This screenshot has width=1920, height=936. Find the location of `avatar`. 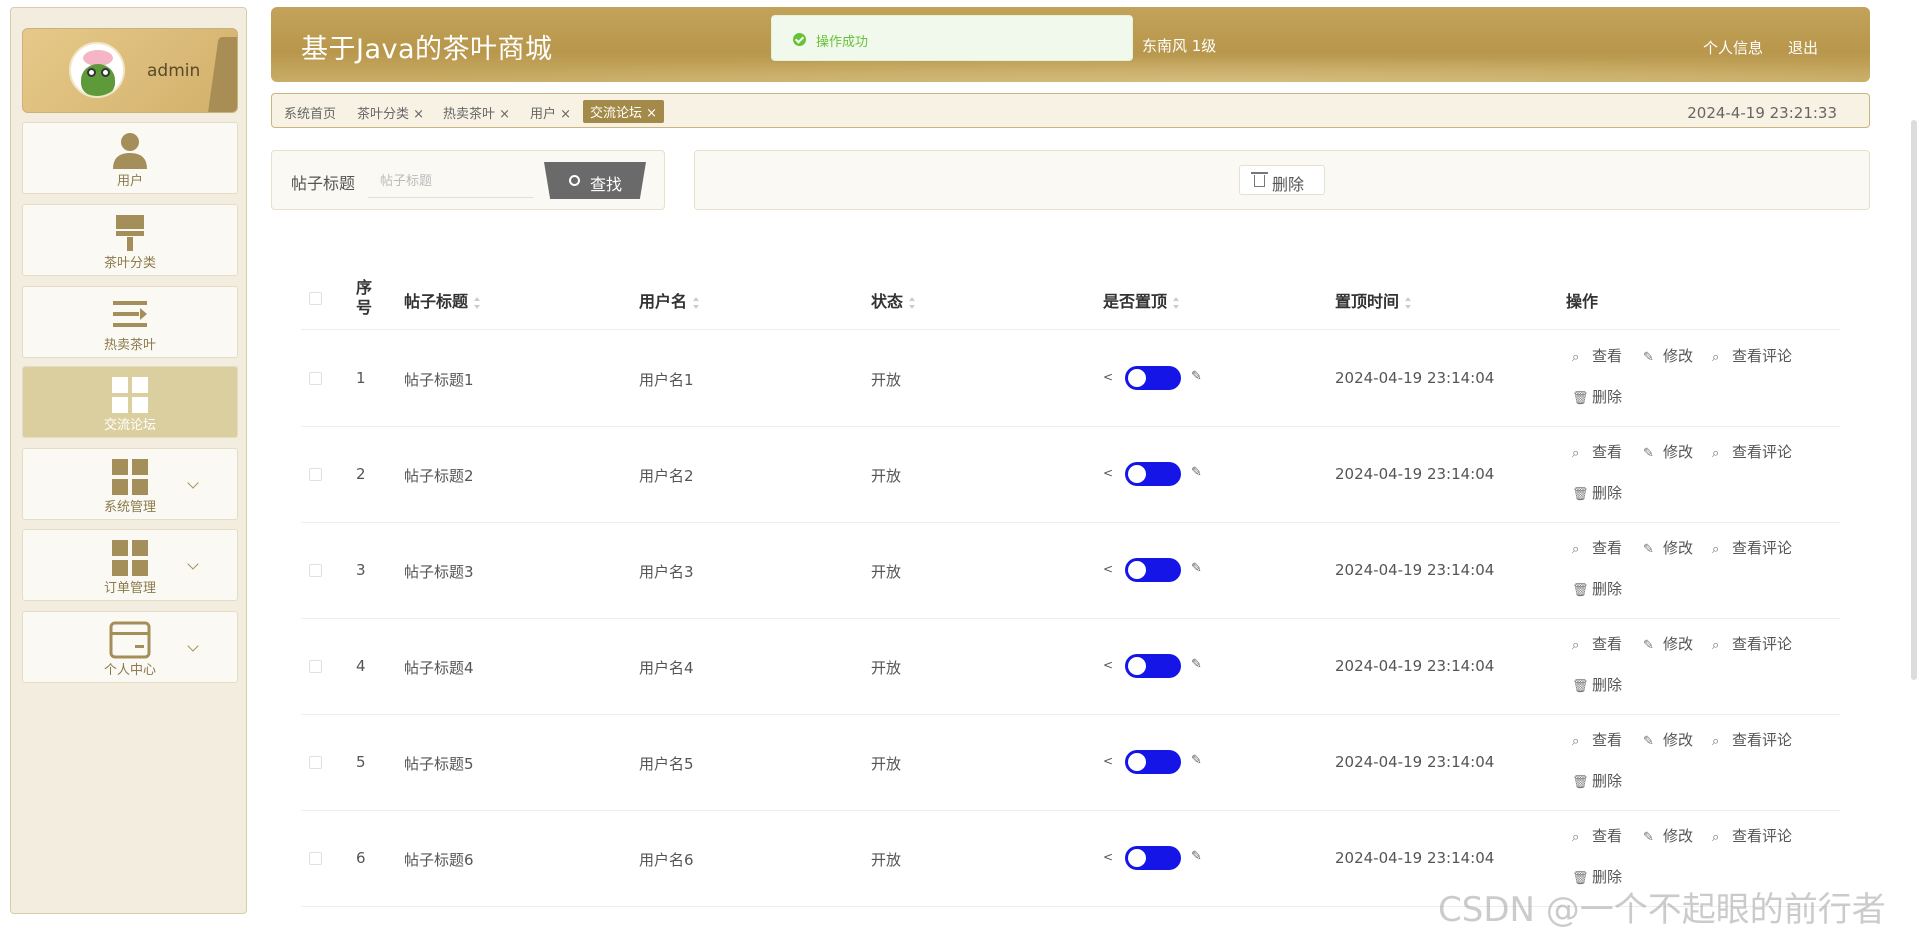

avatar is located at coordinates (97, 70).